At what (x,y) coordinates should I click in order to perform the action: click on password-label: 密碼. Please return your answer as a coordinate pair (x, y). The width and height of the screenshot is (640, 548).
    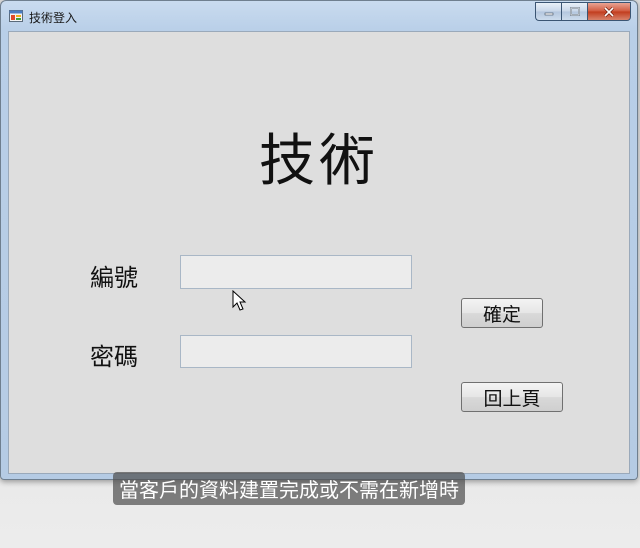
    Looking at the image, I should click on (114, 357).